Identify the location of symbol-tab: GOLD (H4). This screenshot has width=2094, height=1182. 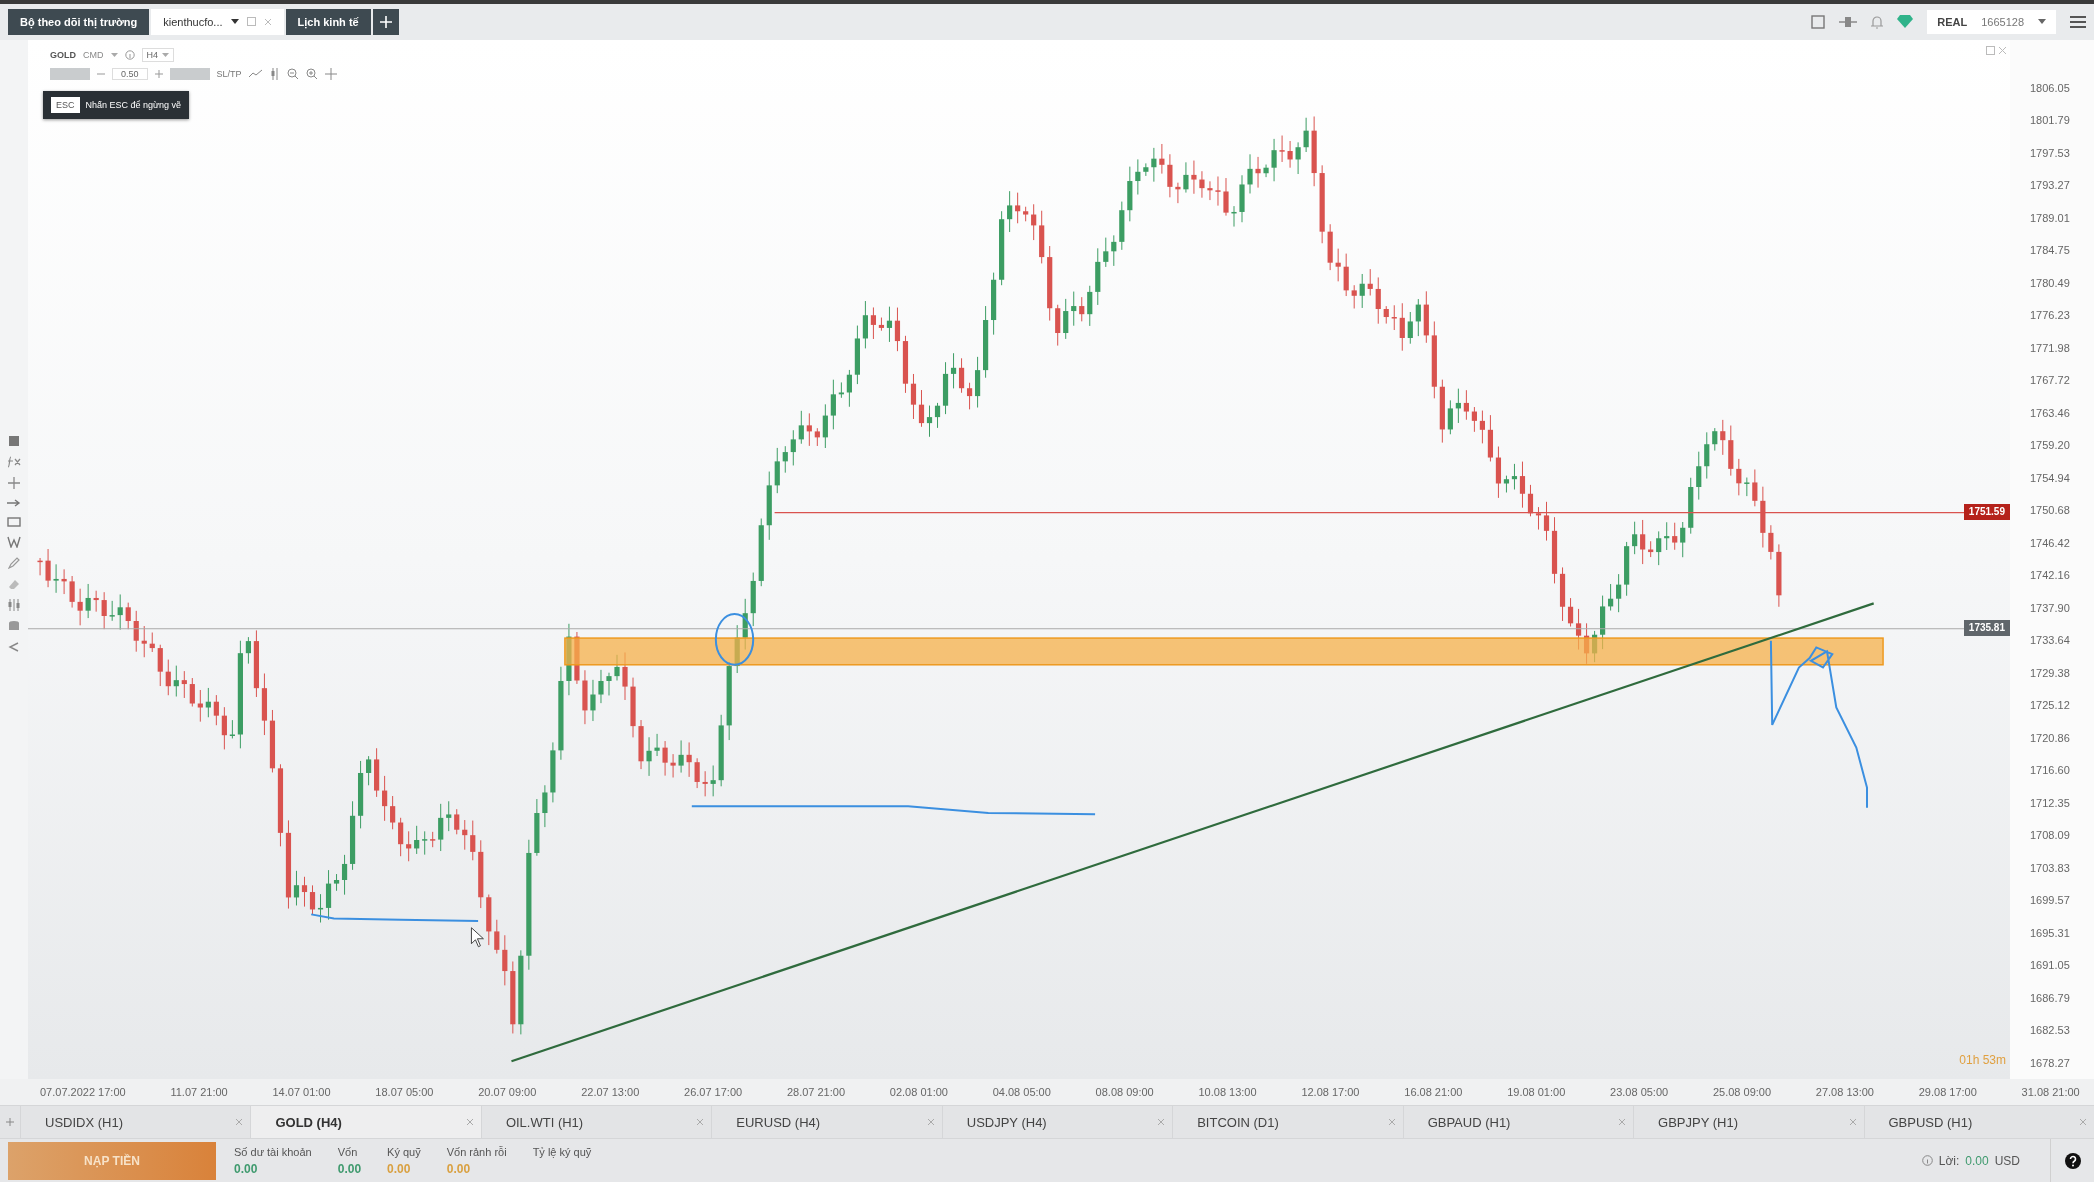
(365, 1122).